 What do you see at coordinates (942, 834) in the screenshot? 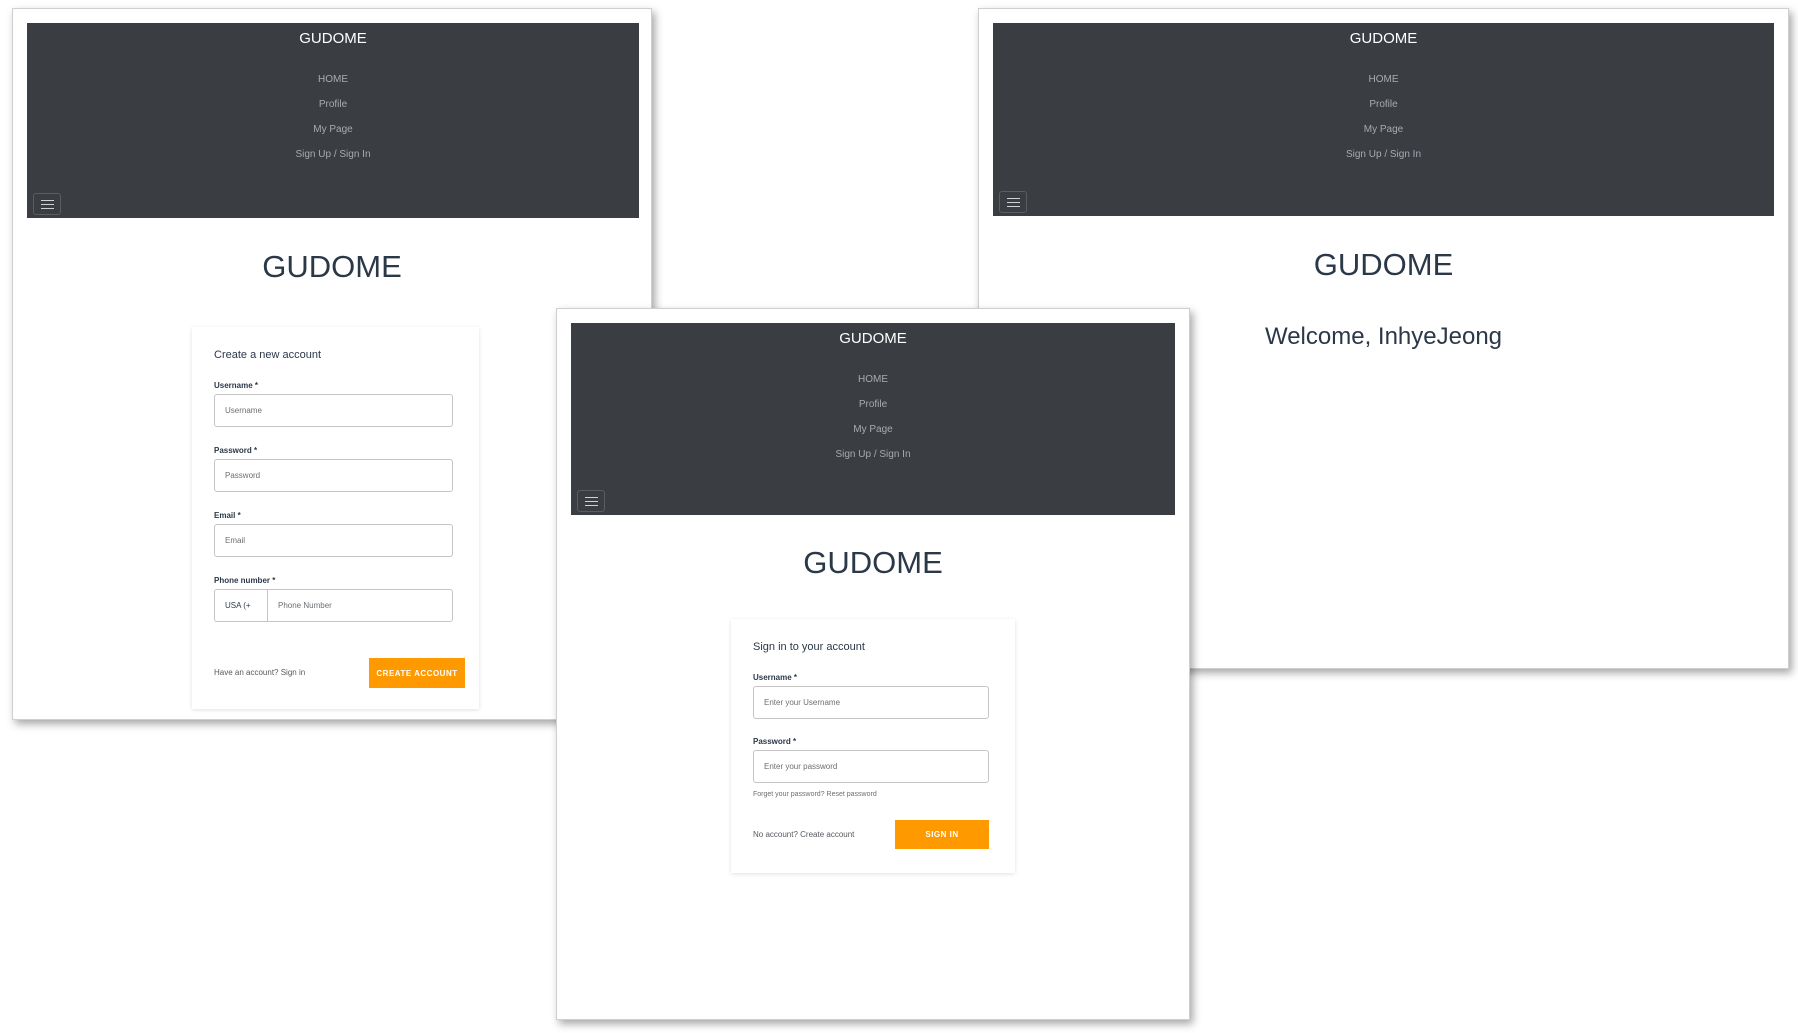
I see `sign-in-button: SIGN IN` at bounding box center [942, 834].